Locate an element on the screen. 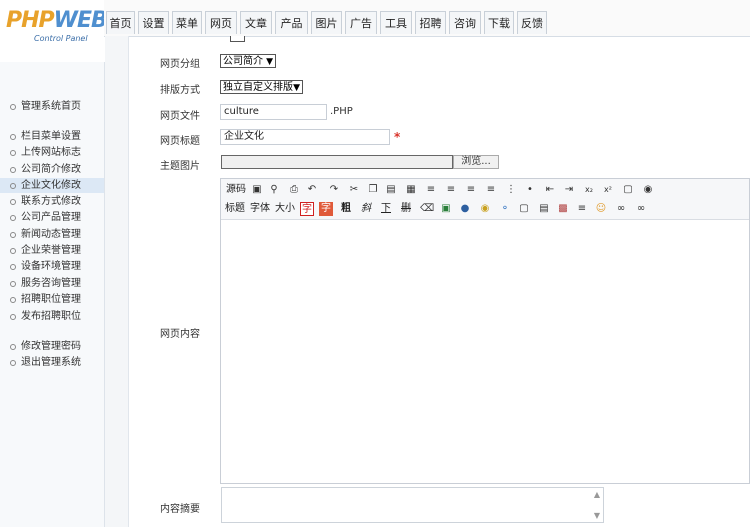 Image resolution: width=750 pixels, height=527 pixels. flash-icon: ● is located at coordinates (465, 209).